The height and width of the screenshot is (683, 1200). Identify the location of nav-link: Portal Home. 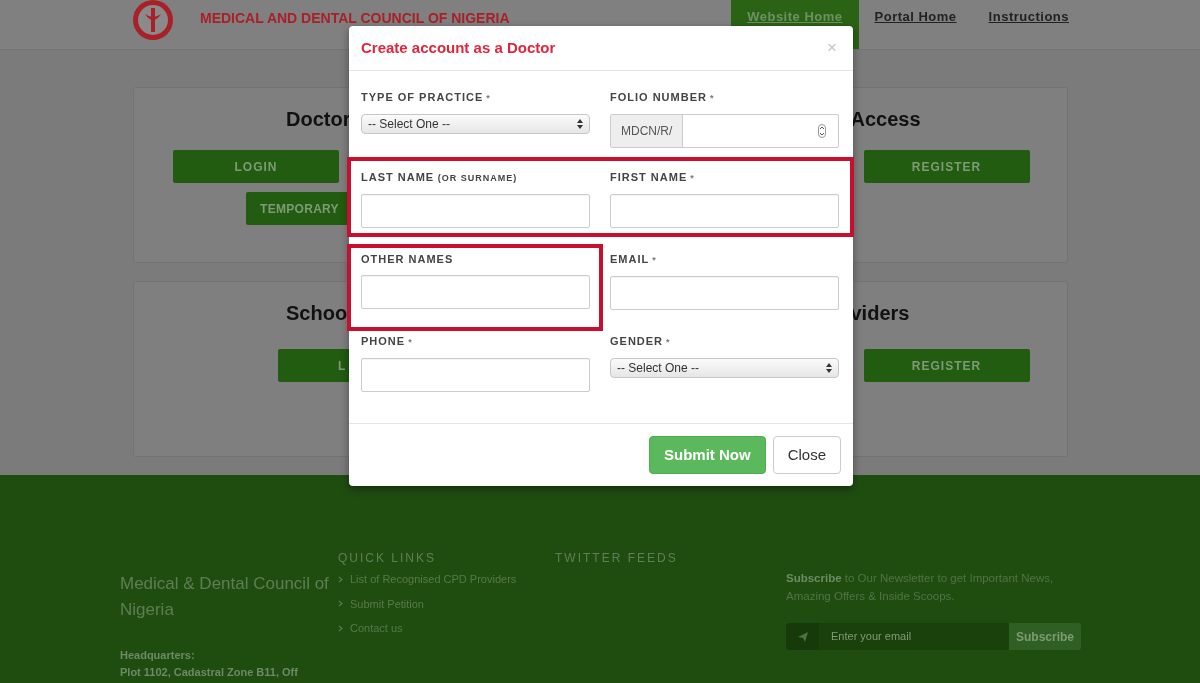
(915, 24).